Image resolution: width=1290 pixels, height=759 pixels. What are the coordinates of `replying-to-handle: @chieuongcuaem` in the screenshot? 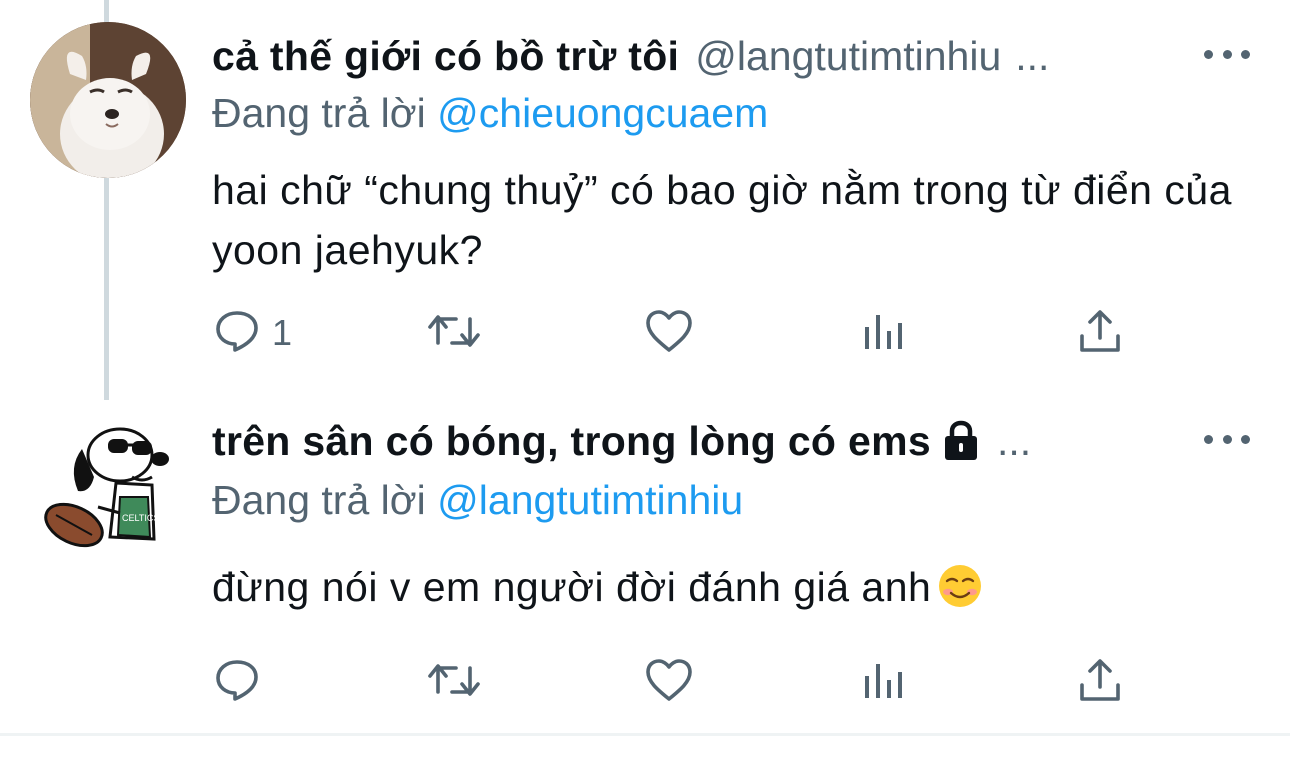 It's located at (602, 113).